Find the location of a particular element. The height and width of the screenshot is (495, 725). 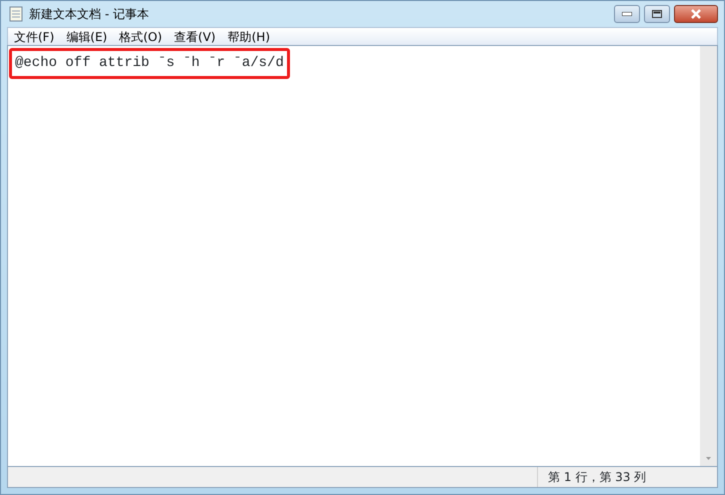

minimize-icon is located at coordinates (627, 14).